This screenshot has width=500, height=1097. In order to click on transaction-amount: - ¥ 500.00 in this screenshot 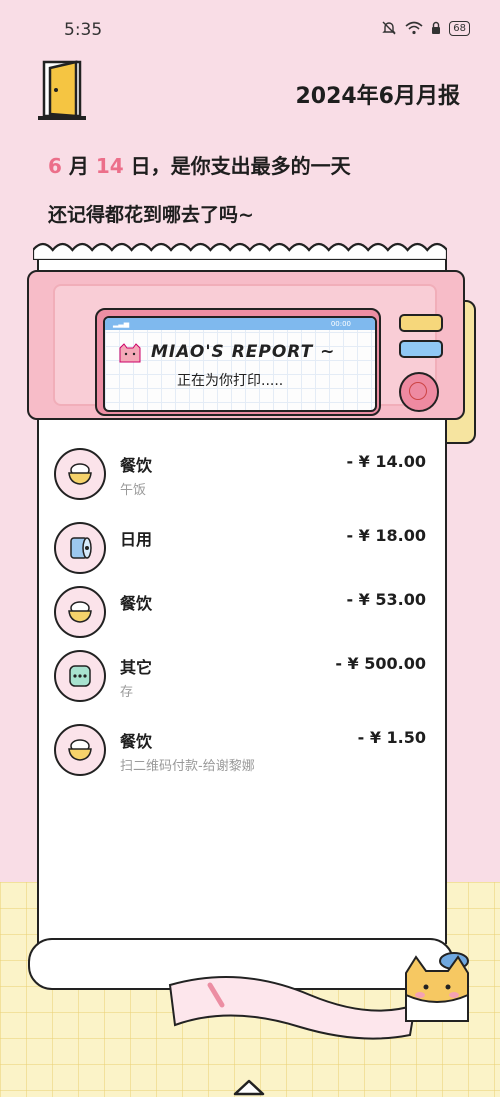, I will do `click(380, 663)`.